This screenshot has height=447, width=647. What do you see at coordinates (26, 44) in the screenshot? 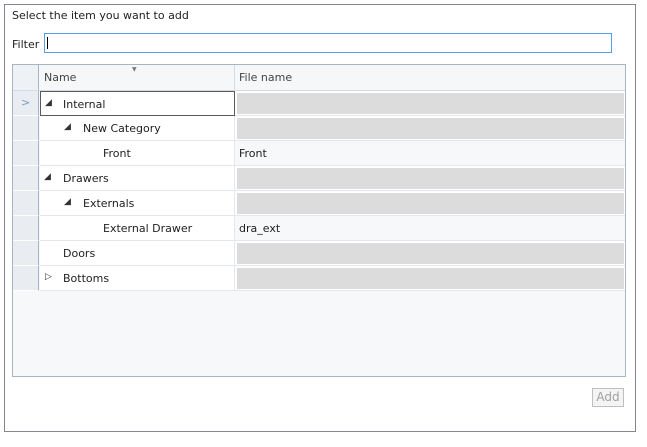
I see `filter-label: Filter` at bounding box center [26, 44].